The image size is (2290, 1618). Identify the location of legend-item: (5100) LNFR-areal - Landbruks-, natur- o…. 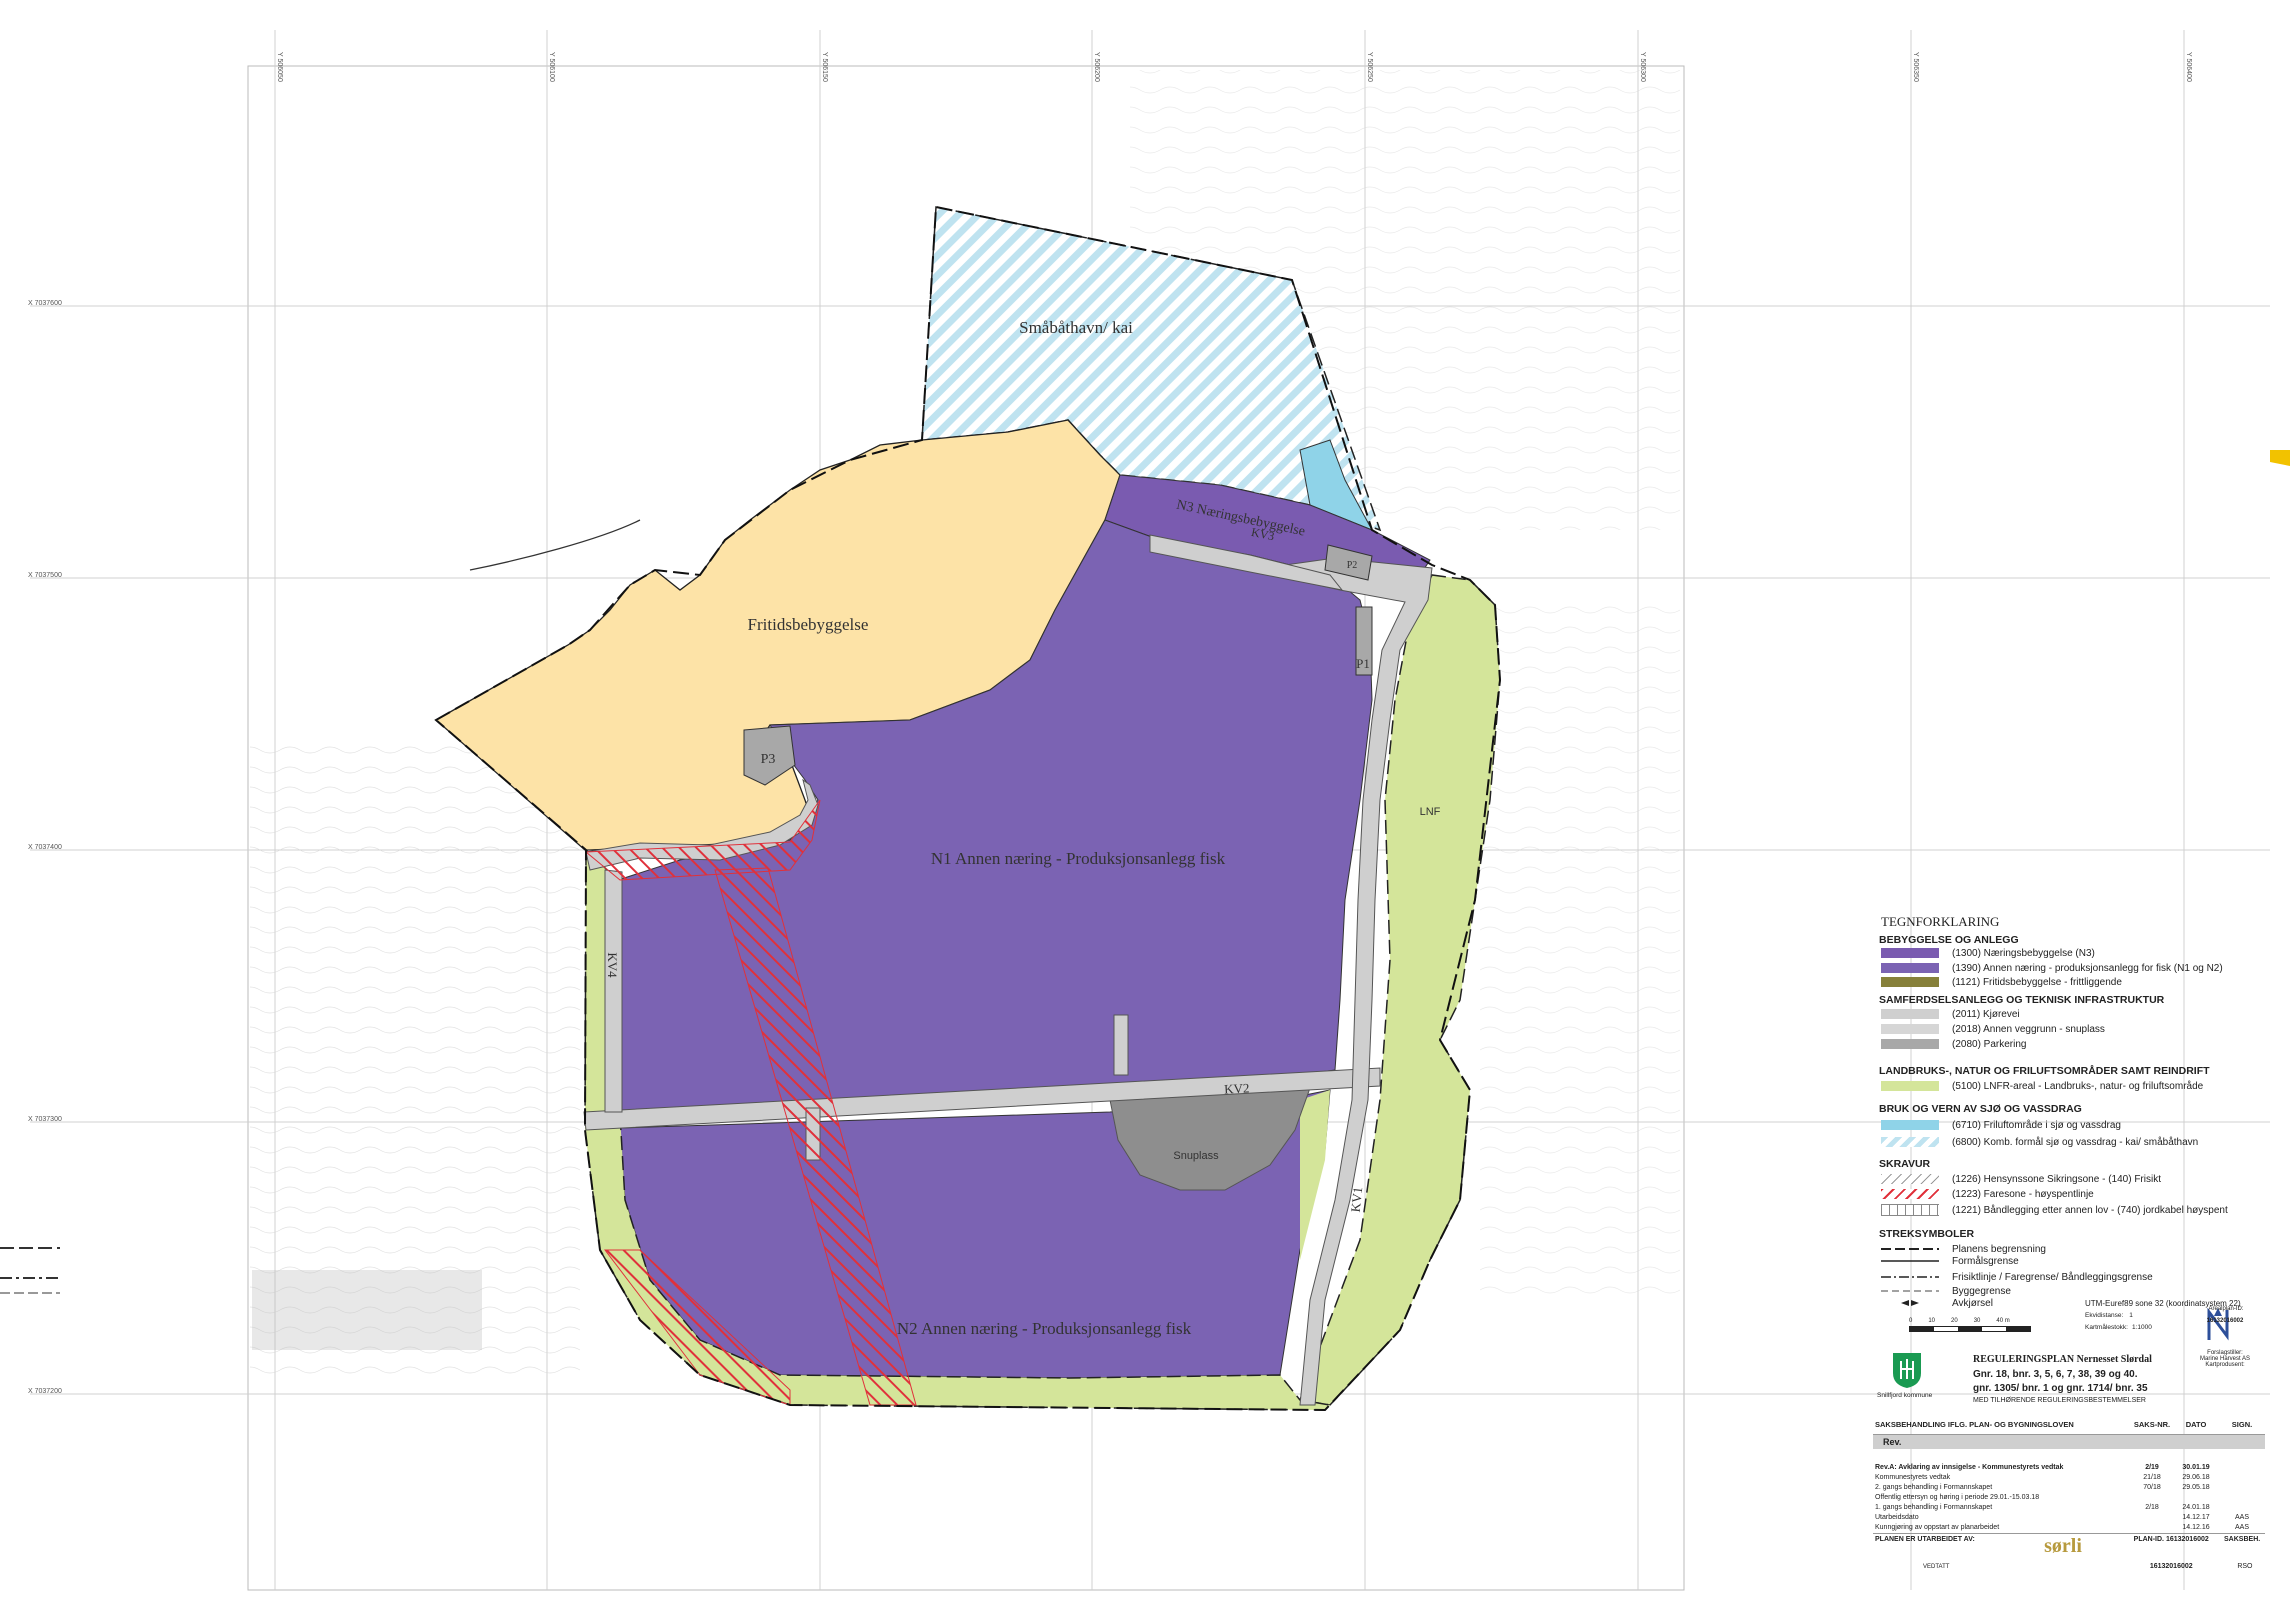
(2042, 1086).